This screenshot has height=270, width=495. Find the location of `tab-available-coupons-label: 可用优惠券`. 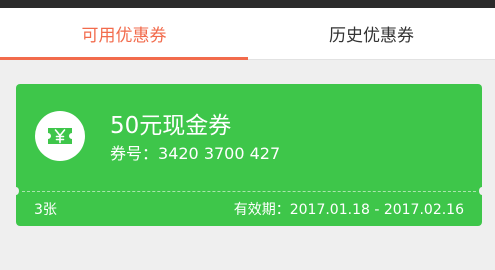

tab-available-coupons-label: 可用优惠券 is located at coordinates (124, 36).